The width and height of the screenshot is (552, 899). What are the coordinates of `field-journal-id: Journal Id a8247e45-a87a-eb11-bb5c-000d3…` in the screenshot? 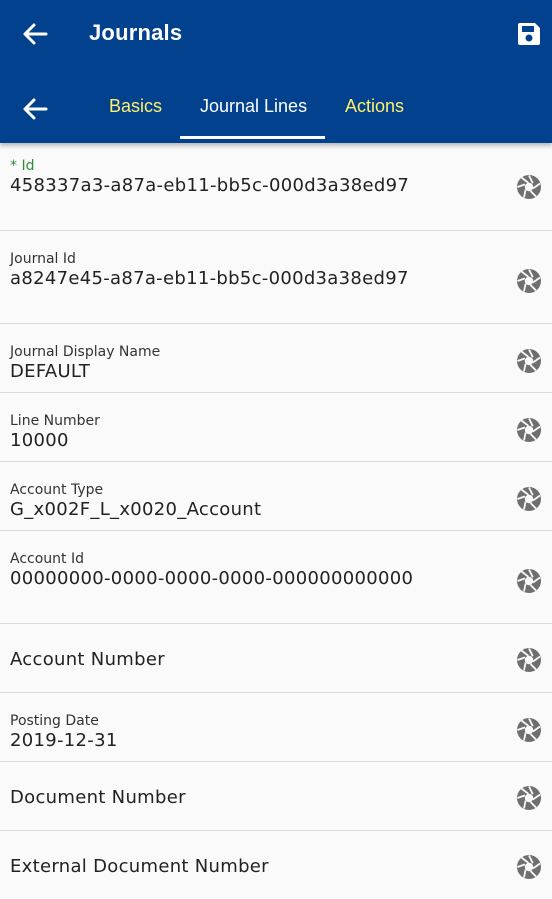 It's located at (276, 277).